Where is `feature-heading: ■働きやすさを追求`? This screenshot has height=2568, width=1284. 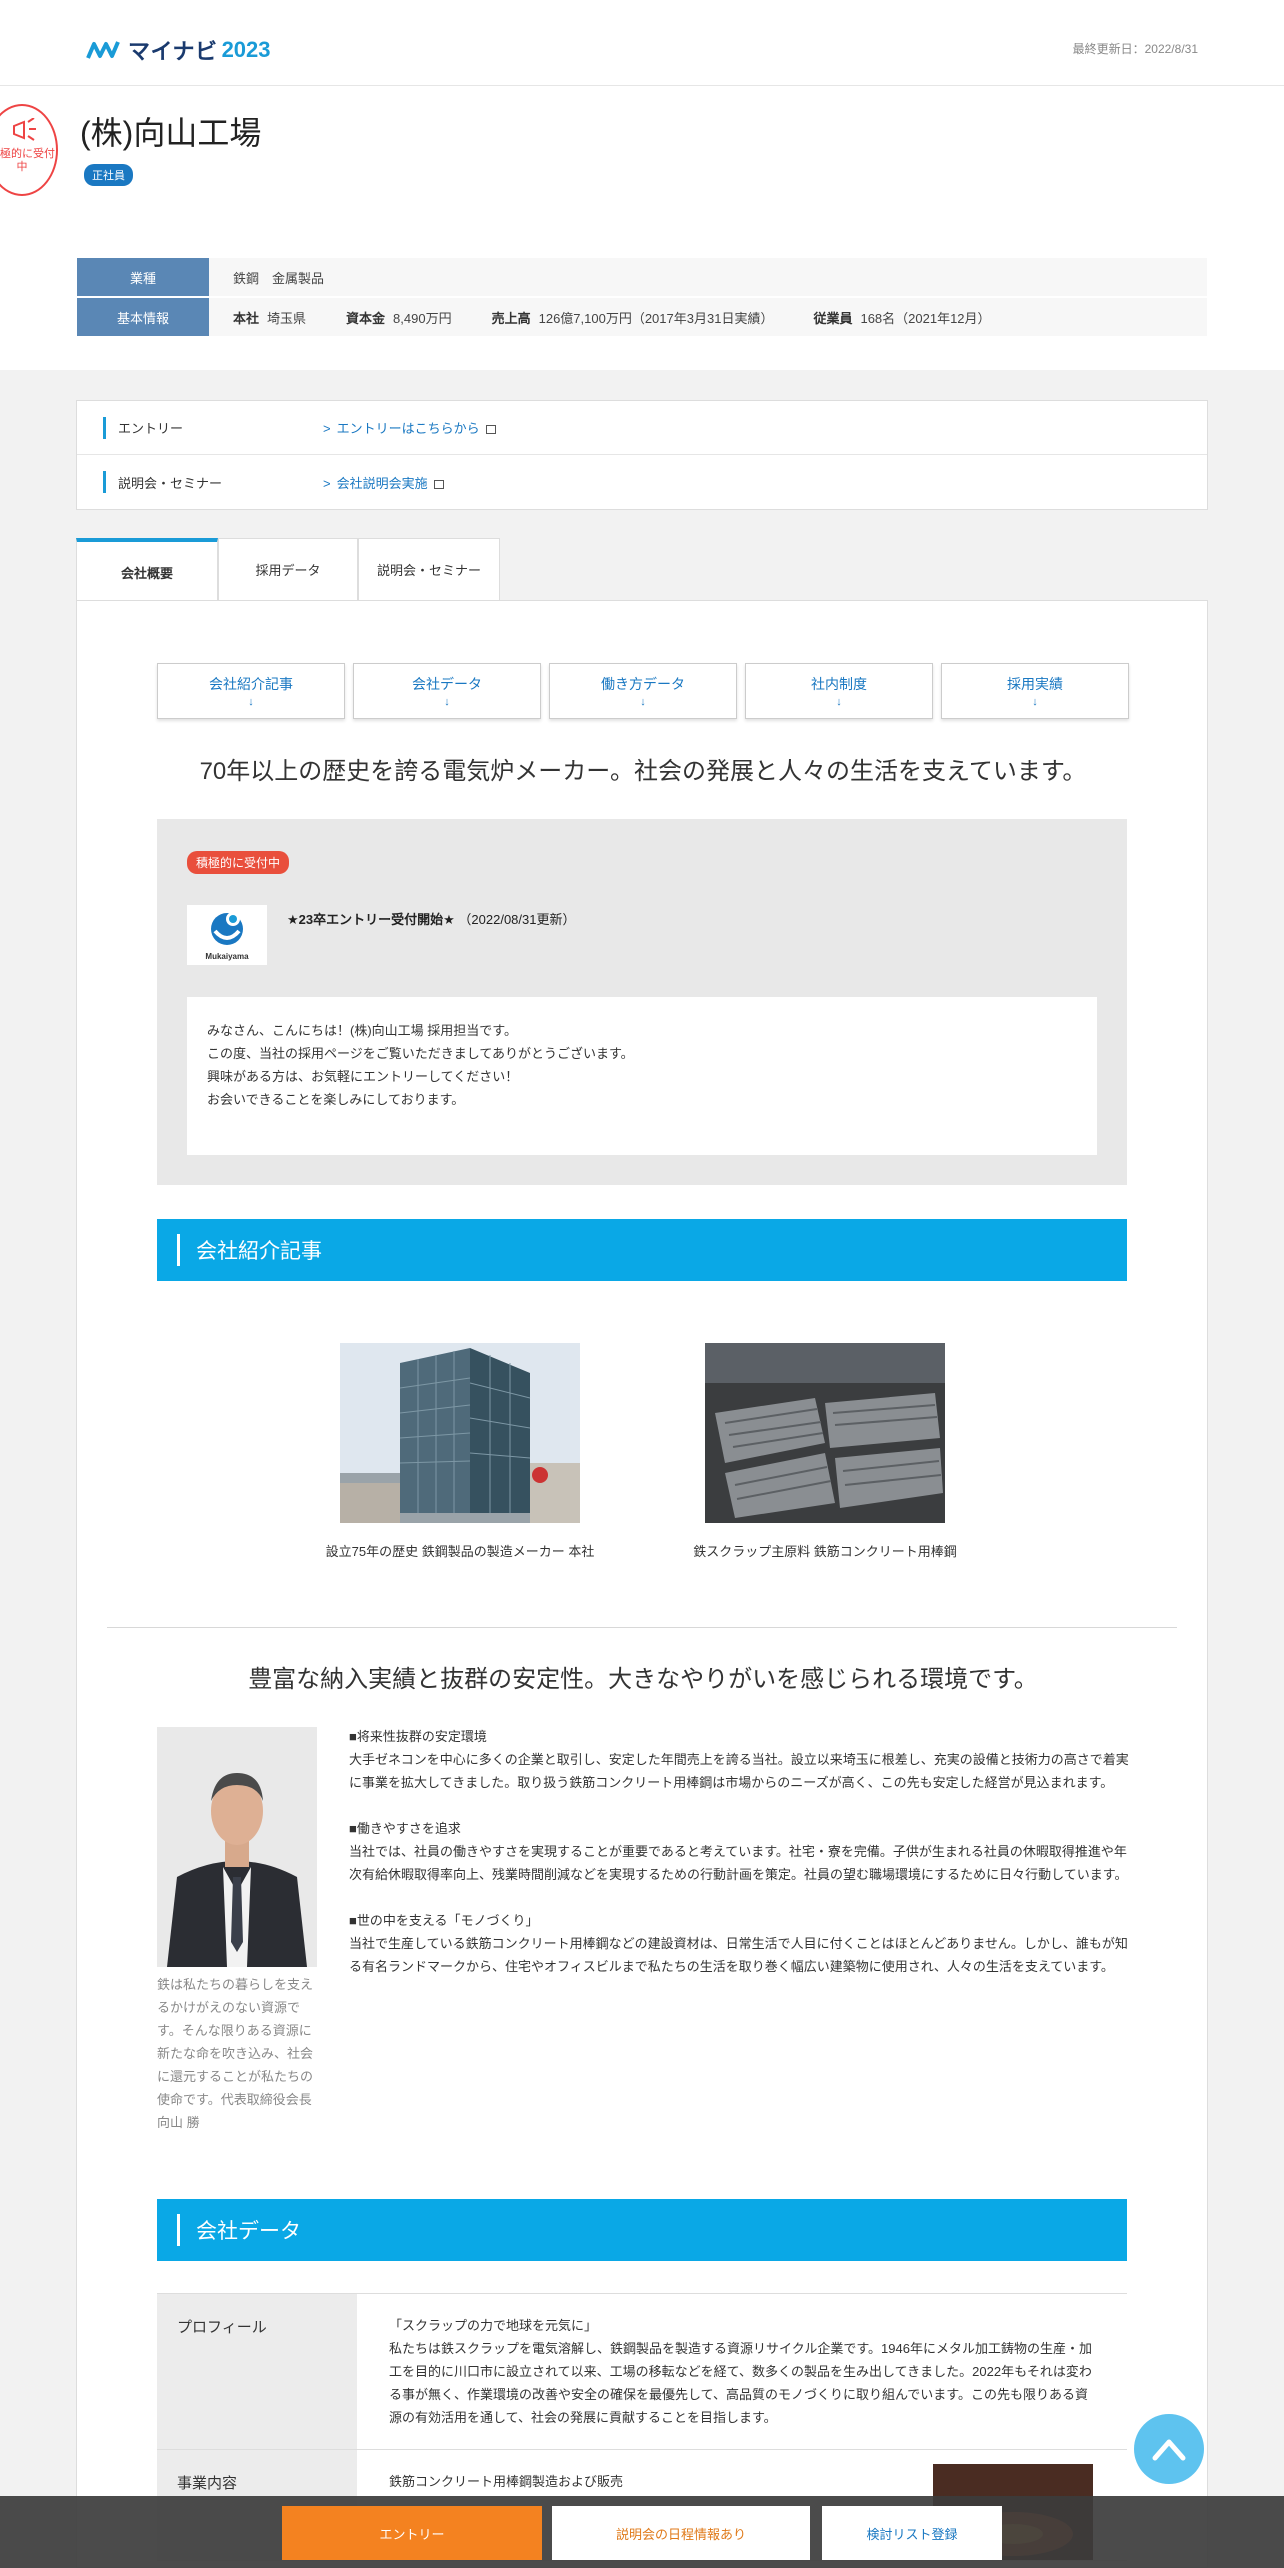
feature-heading: ■働きやすさを追求 is located at coordinates (405, 1828).